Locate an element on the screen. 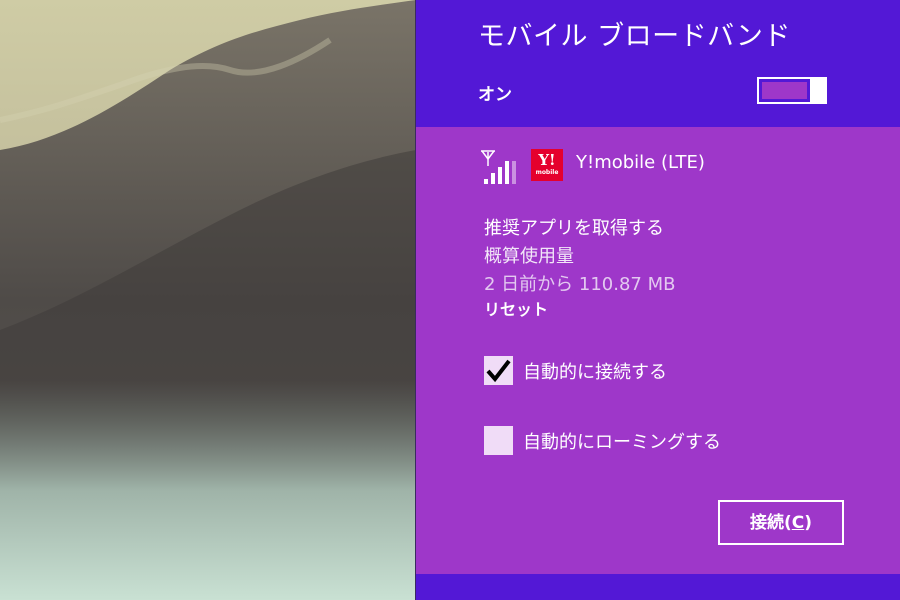 This screenshot has width=900, height=600. toggle-track-fill is located at coordinates (784, 90).